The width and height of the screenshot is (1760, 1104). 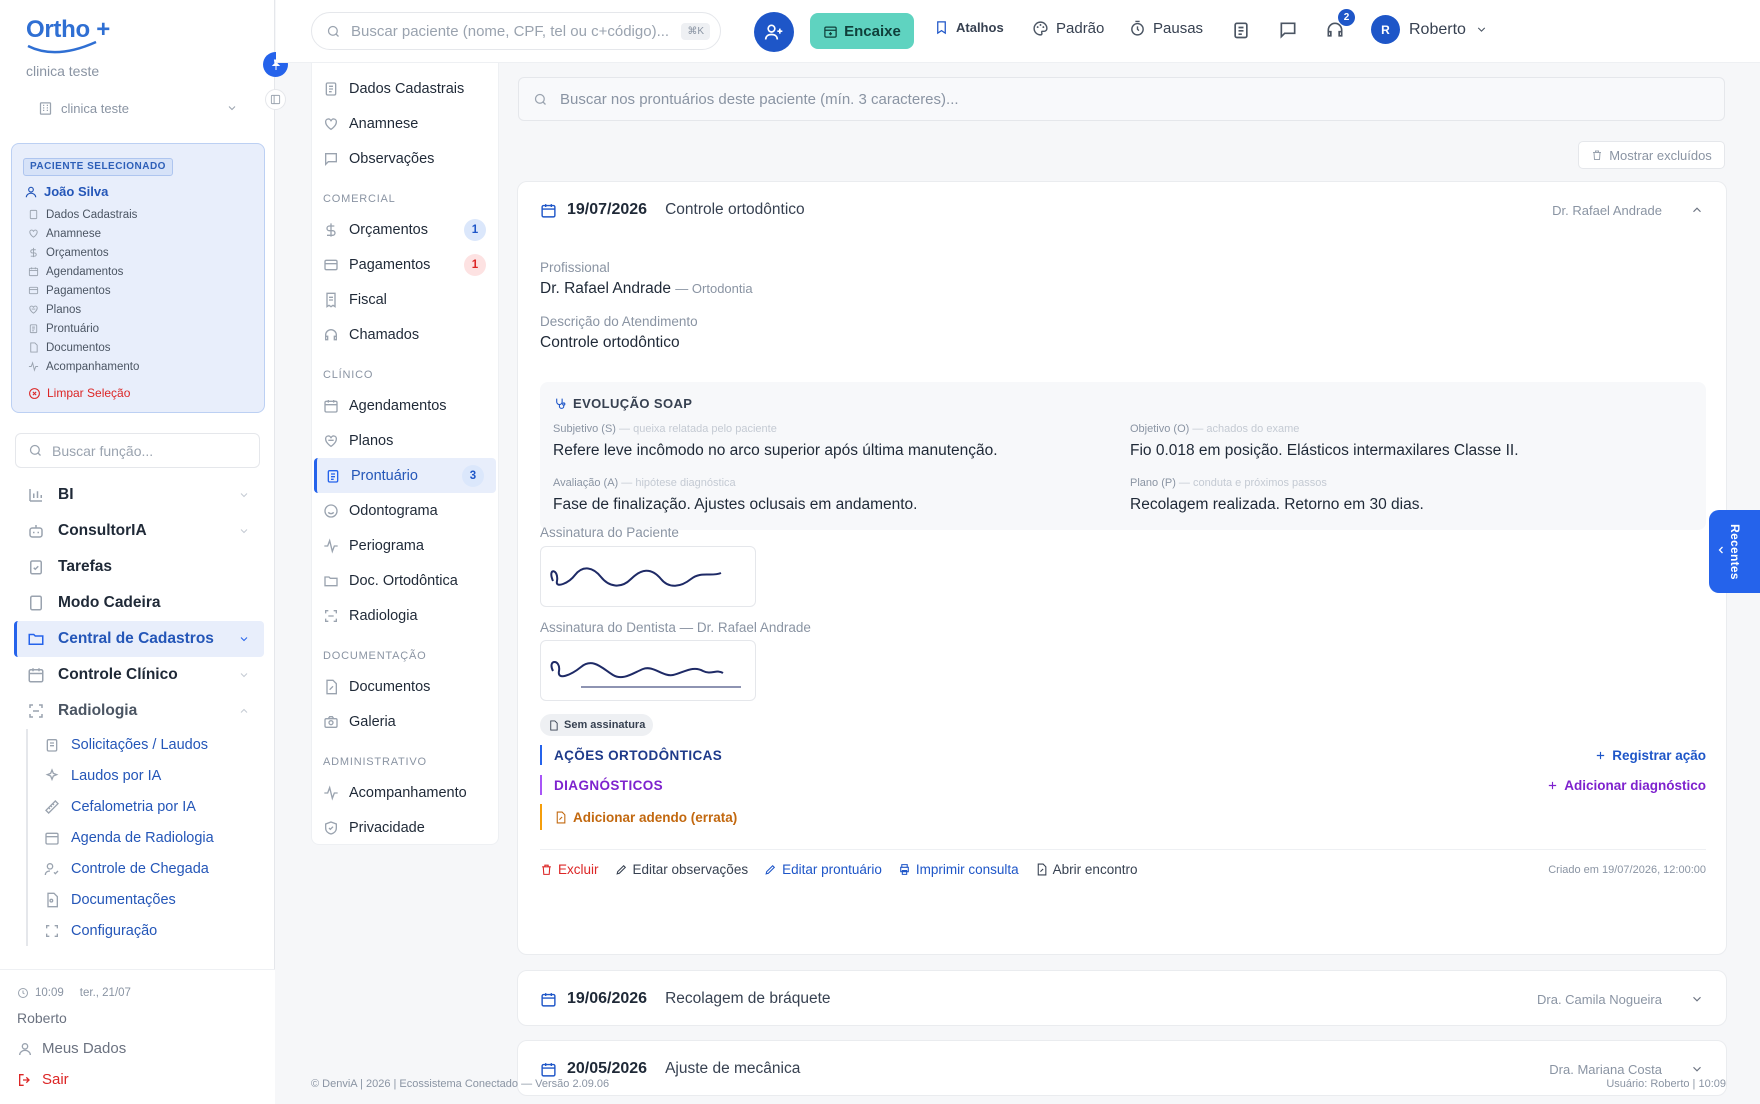 What do you see at coordinates (33, 347) in the screenshot?
I see `file-icon` at bounding box center [33, 347].